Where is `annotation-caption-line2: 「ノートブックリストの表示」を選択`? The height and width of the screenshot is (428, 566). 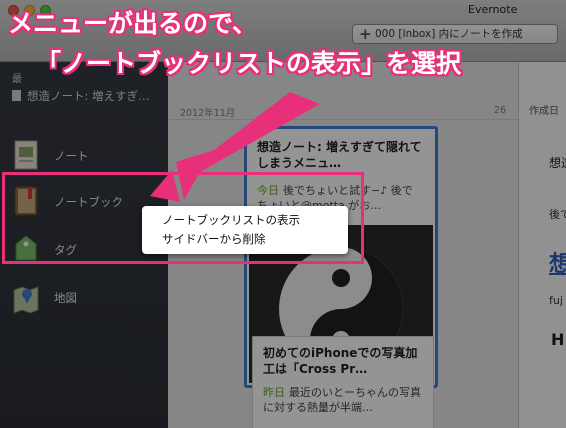
annotation-caption-line2: 「ノートブックリストの表示」を選択 is located at coordinates (249, 63).